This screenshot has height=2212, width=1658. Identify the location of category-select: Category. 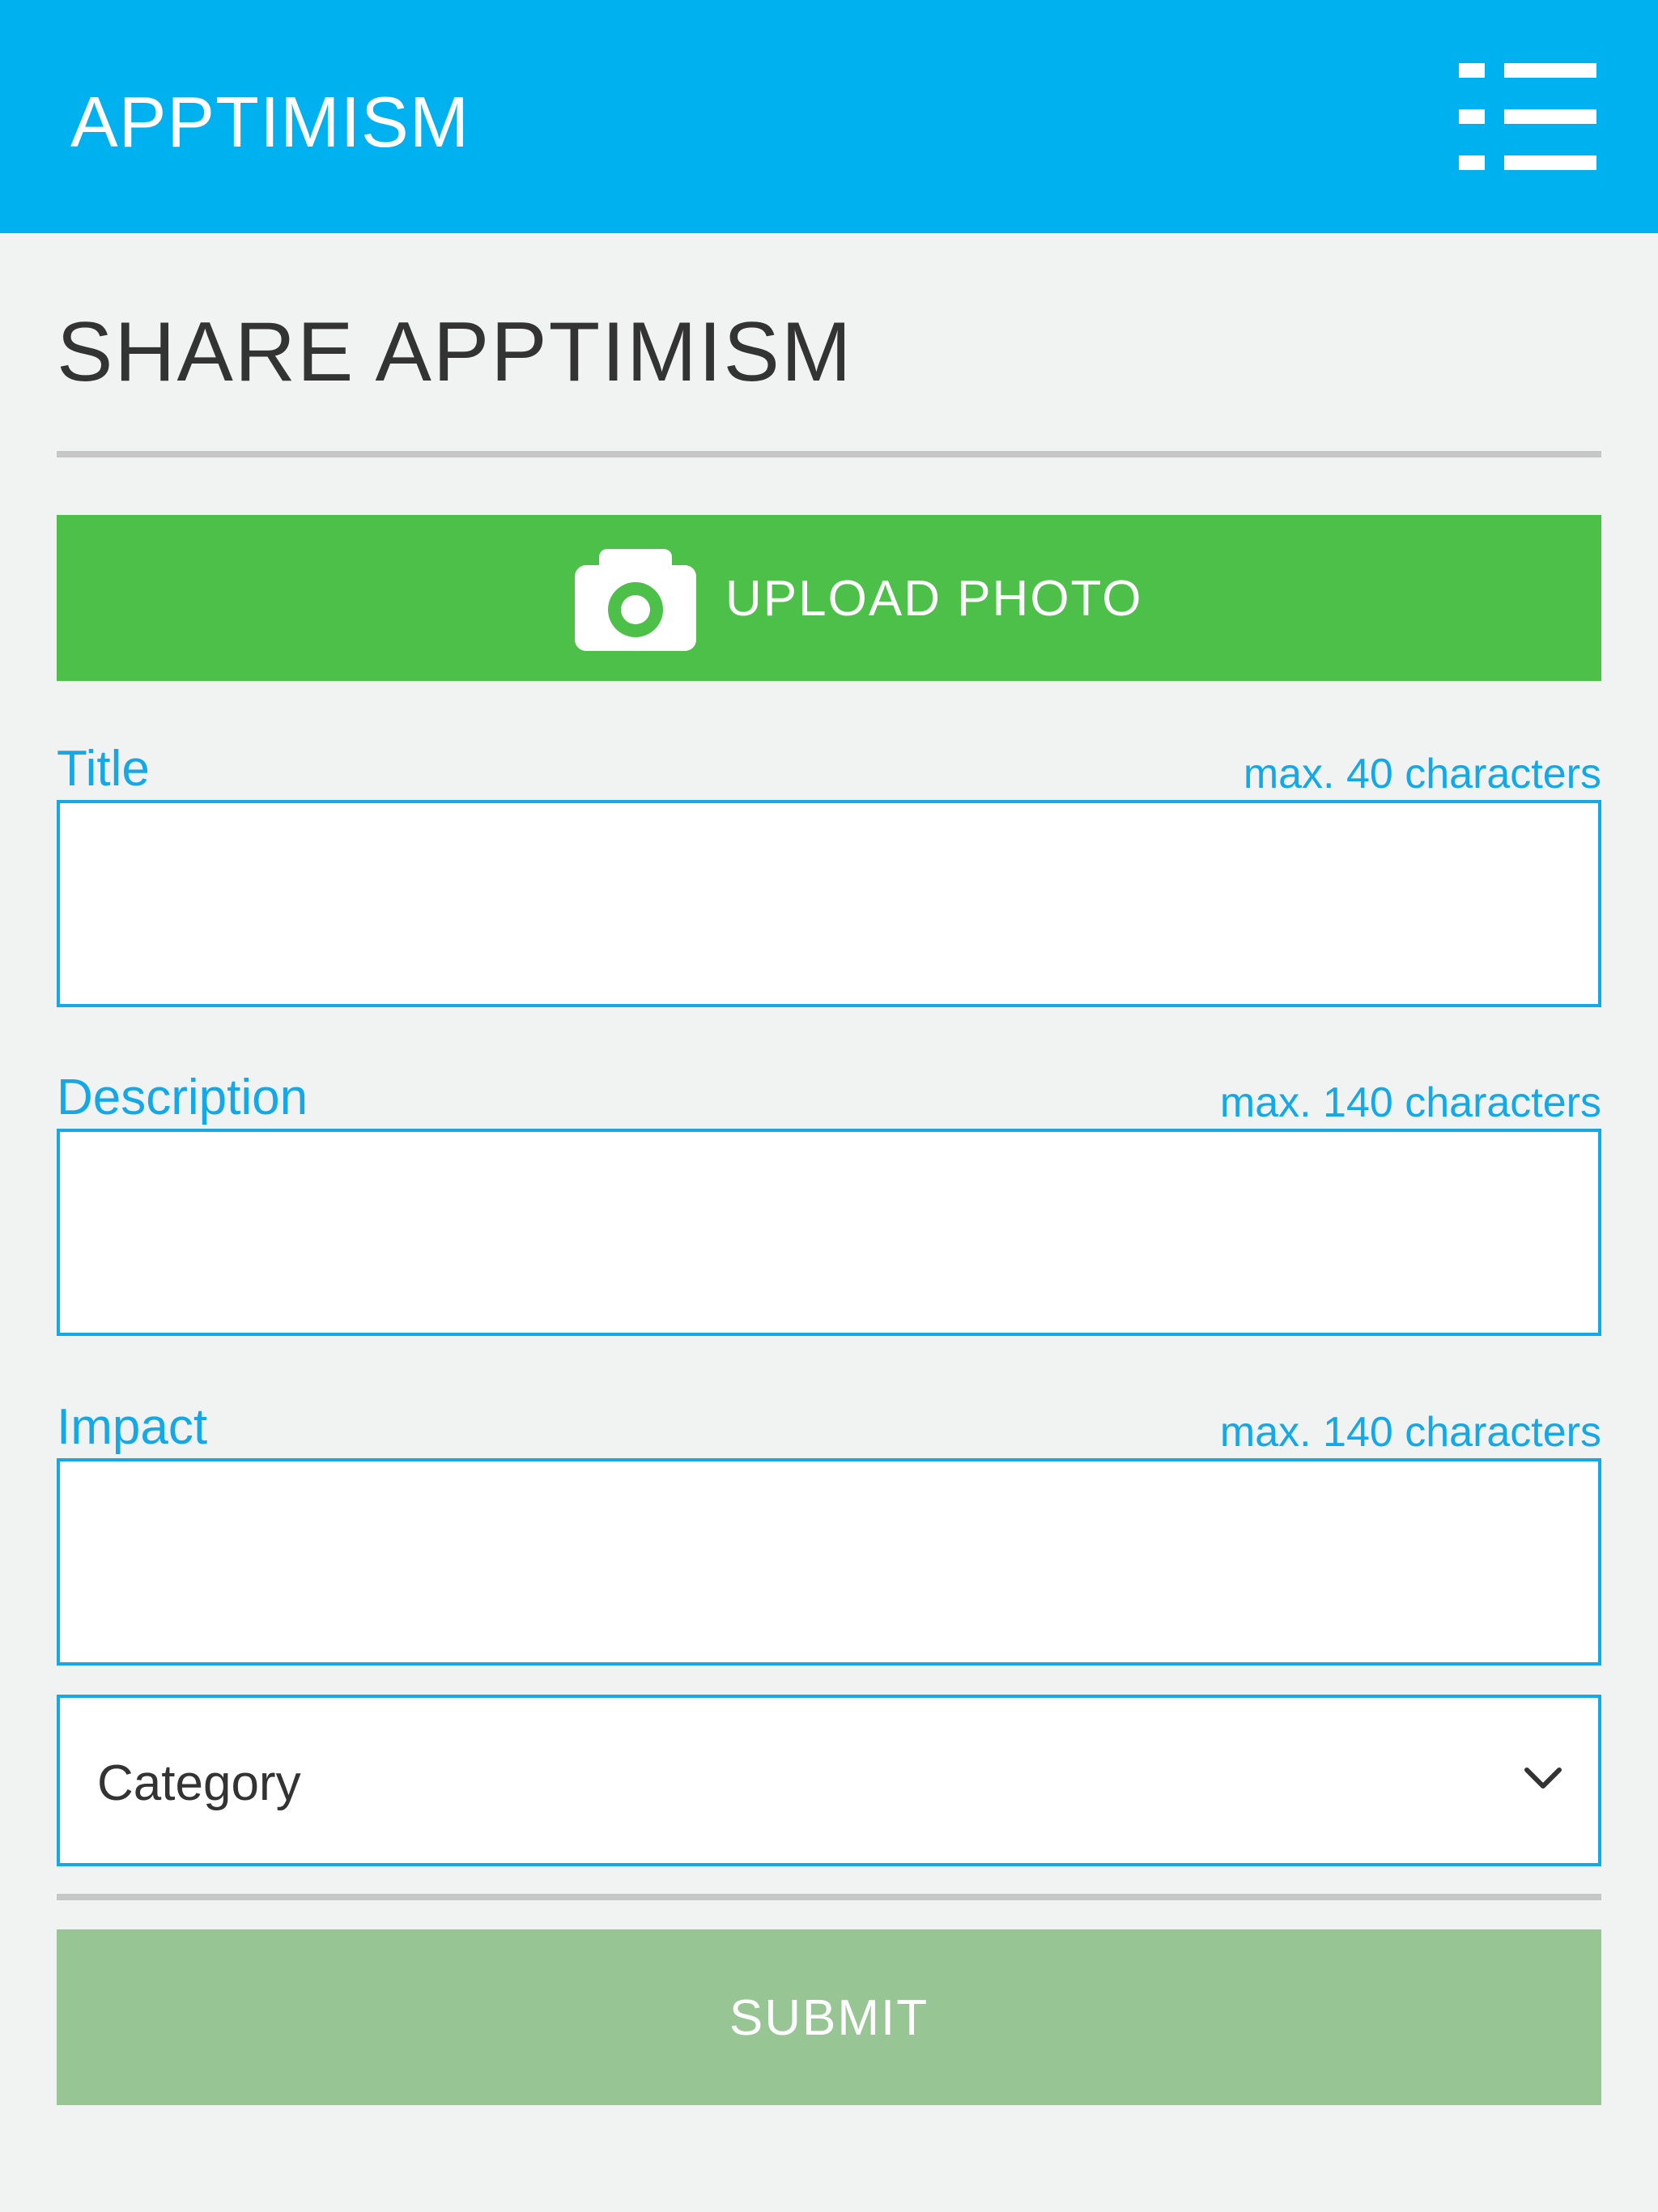
(829, 1780).